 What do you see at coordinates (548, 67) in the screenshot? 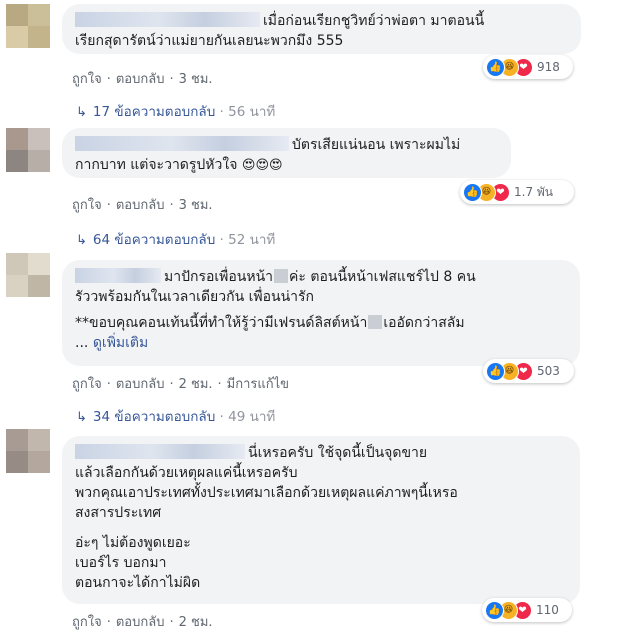
I see `reaction-count: 918` at bounding box center [548, 67].